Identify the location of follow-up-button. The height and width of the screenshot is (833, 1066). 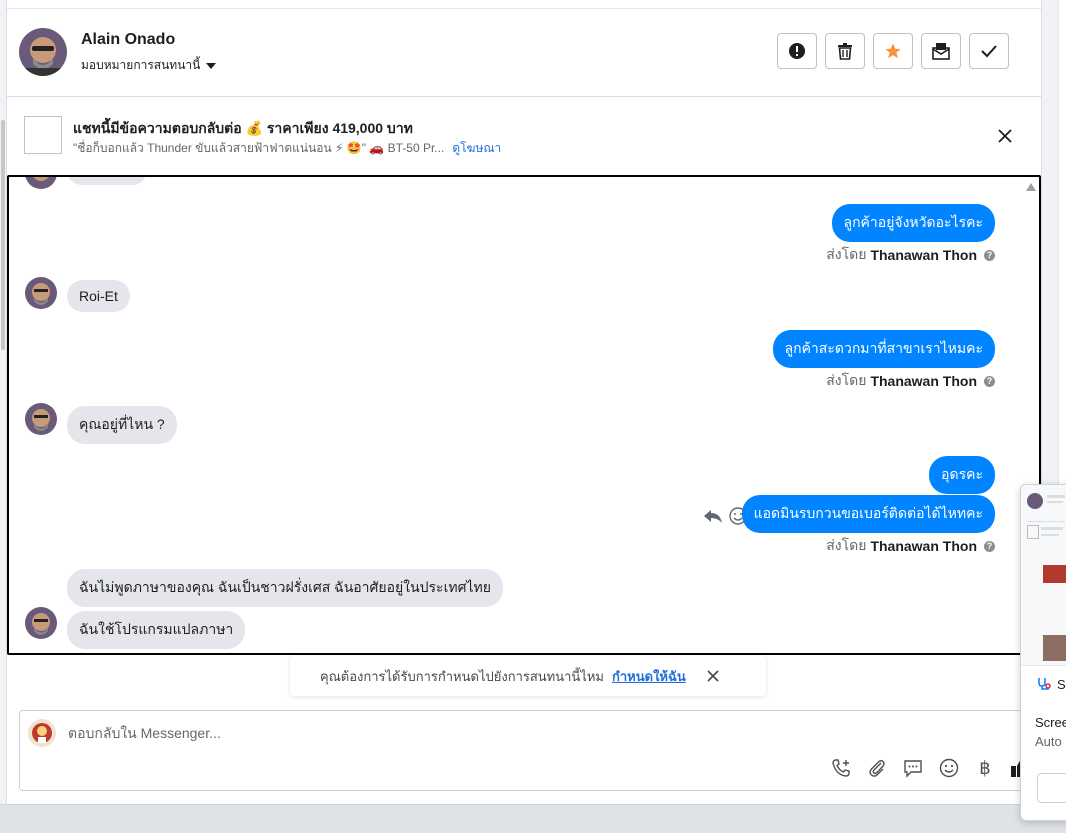
(893, 51).